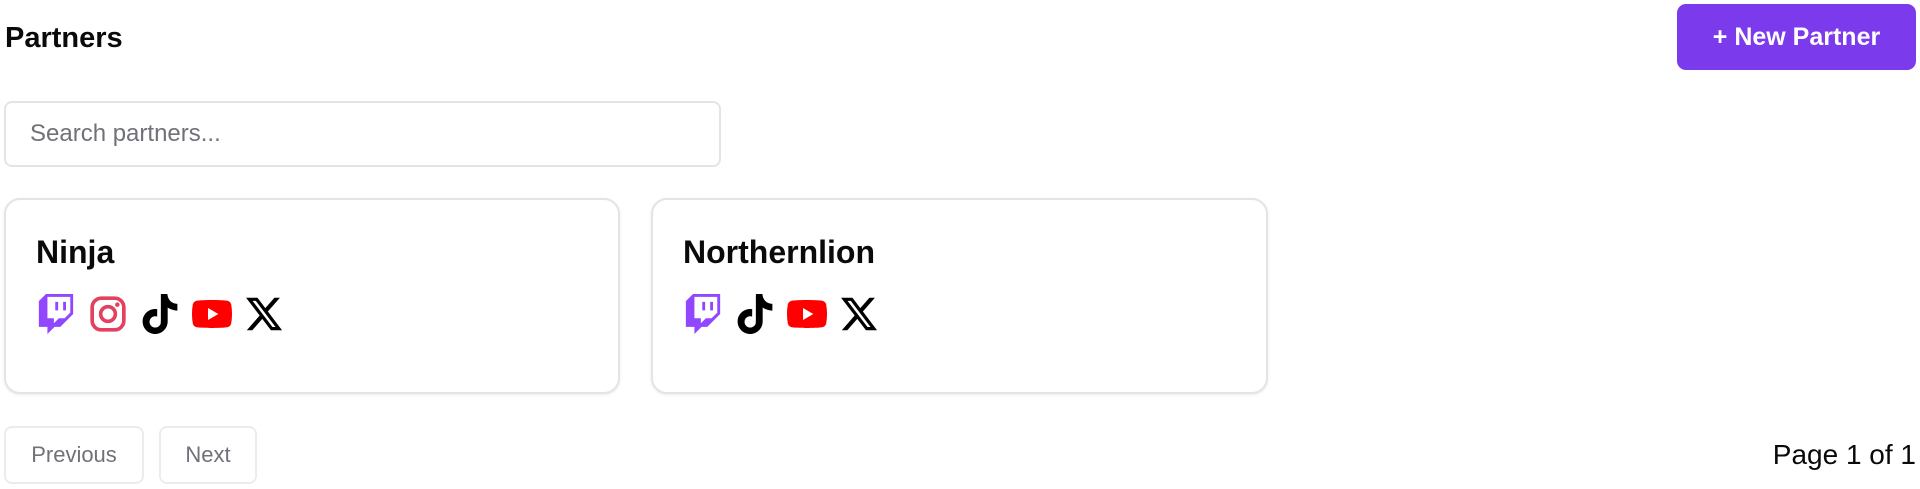 This screenshot has height=489, width=1920. I want to click on search-input, so click(362, 134).